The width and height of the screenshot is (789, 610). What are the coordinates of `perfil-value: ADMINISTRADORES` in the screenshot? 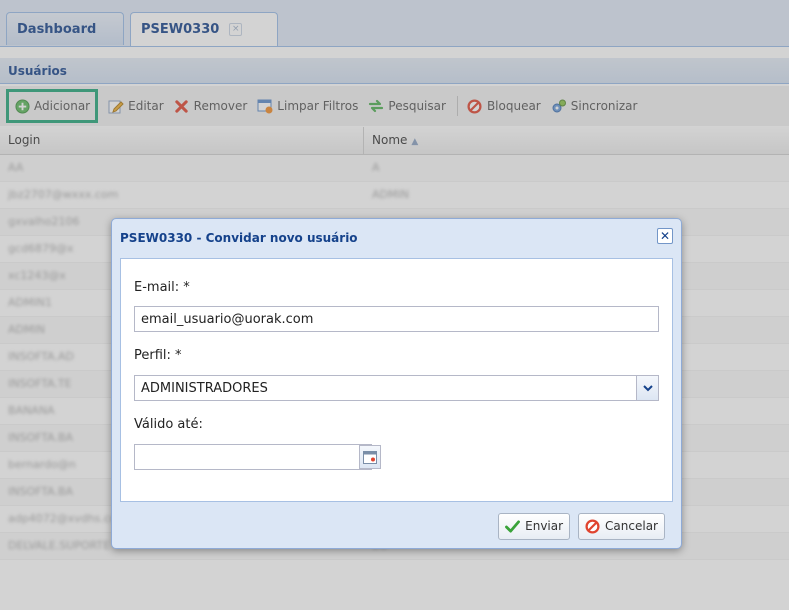 It's located at (204, 388).